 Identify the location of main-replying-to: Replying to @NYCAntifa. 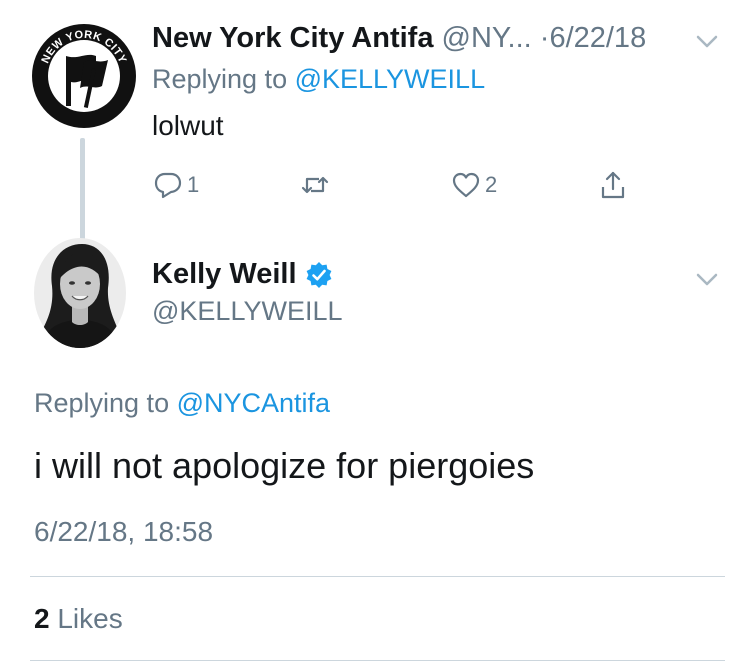
(182, 403).